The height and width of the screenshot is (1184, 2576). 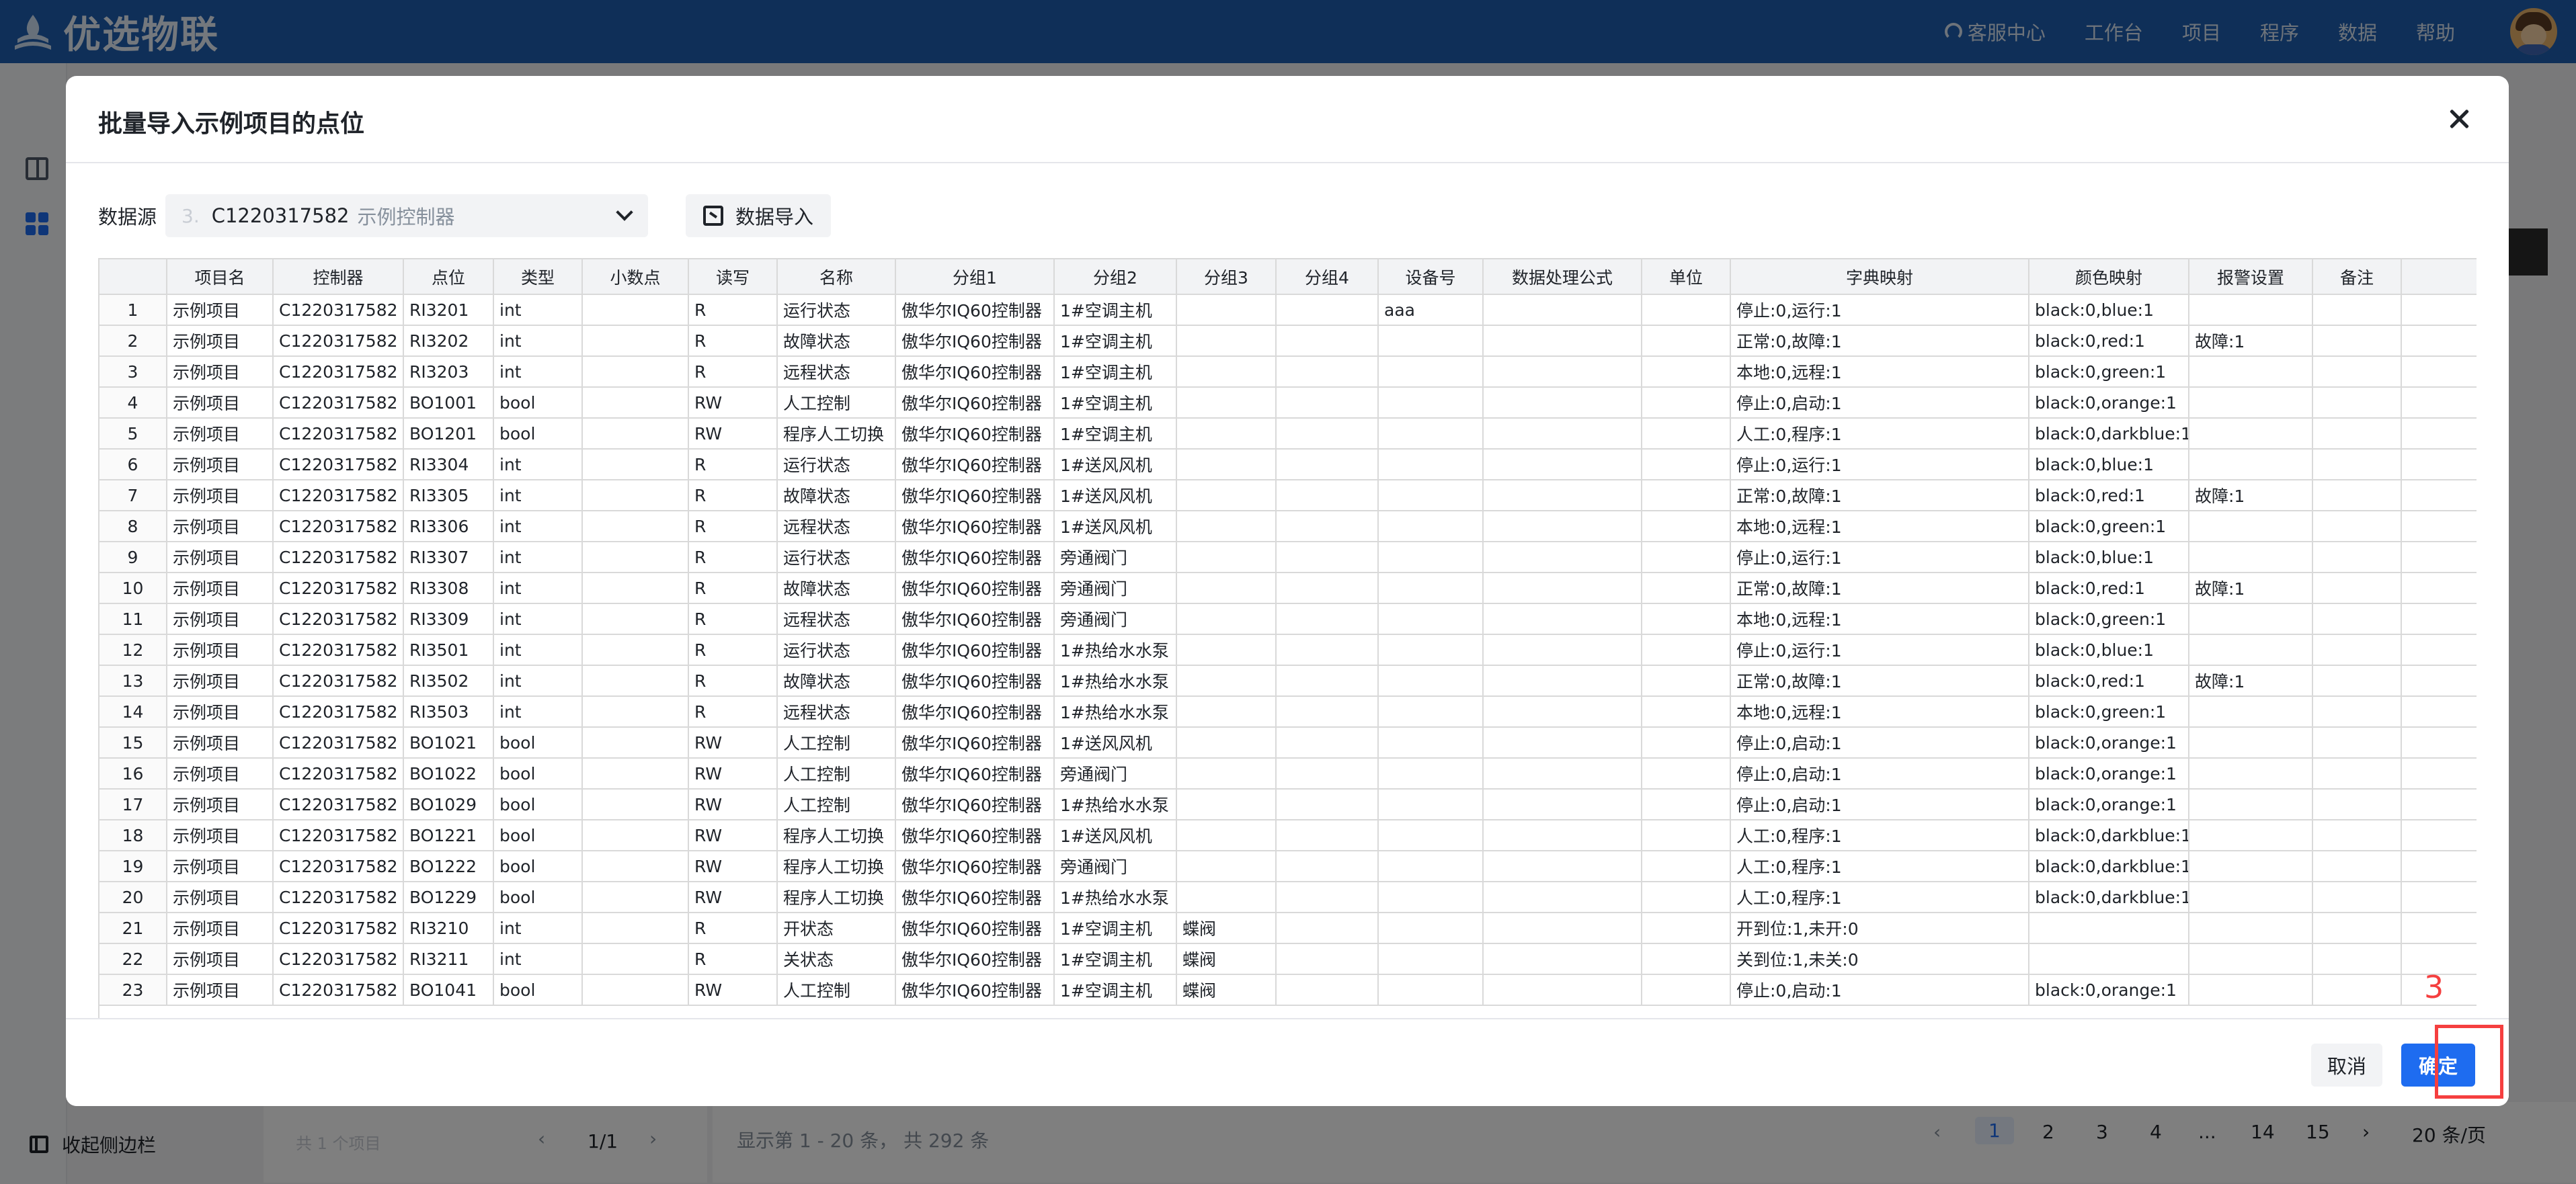 What do you see at coordinates (759, 215) in the screenshot?
I see `data-import-button: 数据导入` at bounding box center [759, 215].